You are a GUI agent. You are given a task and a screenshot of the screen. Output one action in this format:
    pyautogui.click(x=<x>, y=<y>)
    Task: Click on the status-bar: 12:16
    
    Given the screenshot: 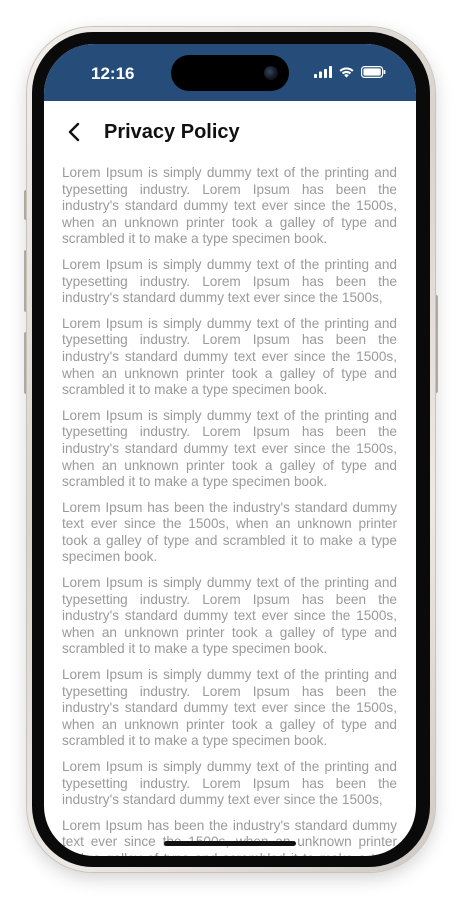 What is the action you would take?
    pyautogui.click(x=230, y=72)
    